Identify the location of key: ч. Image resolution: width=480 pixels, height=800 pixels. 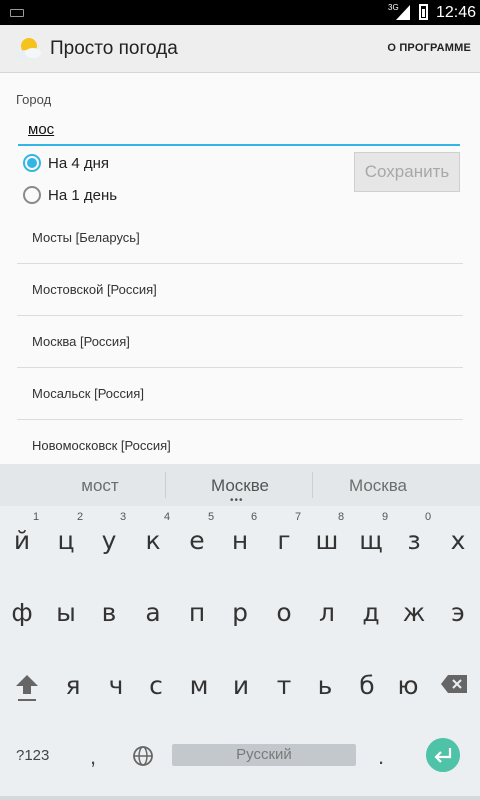
(116, 685).